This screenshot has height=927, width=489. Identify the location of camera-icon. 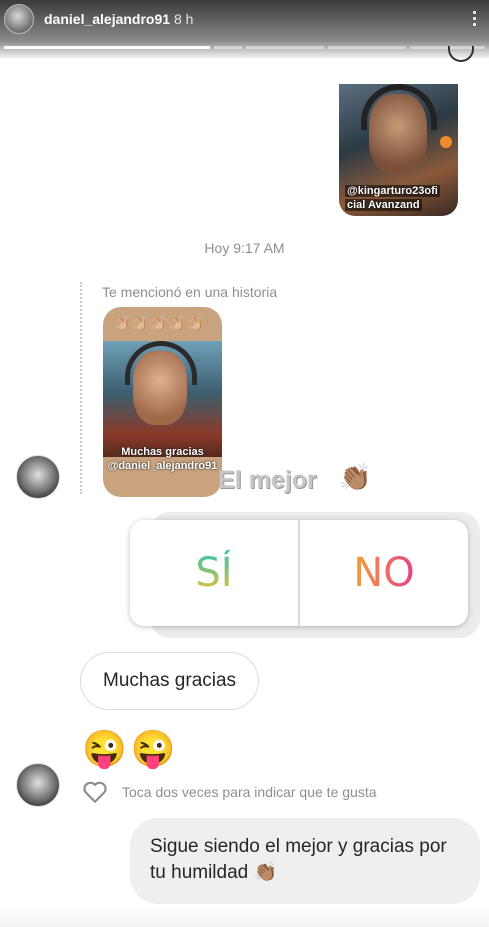
(461, 54).